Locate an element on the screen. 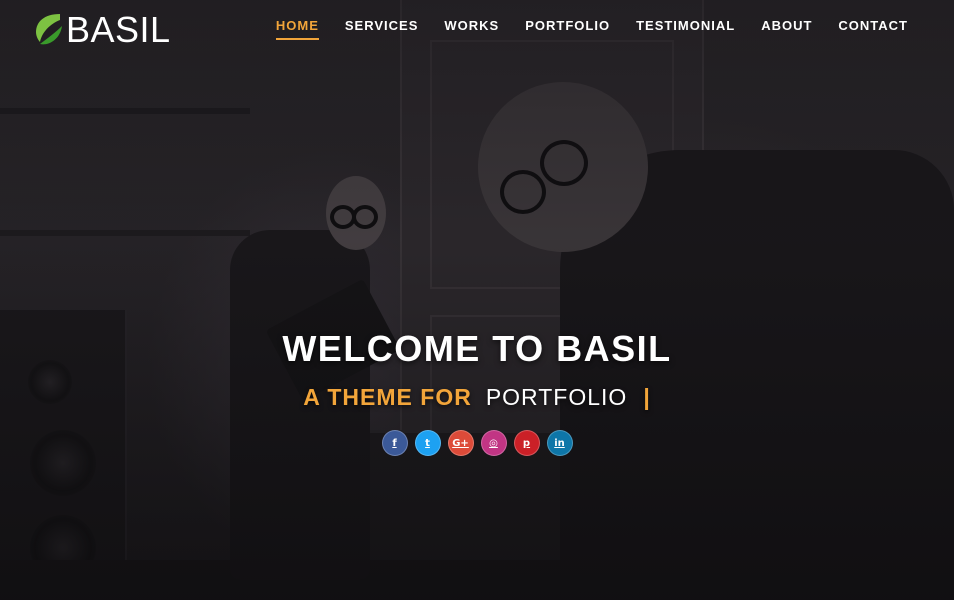 This screenshot has height=600, width=954. nav-about: ABOUT is located at coordinates (786, 29).